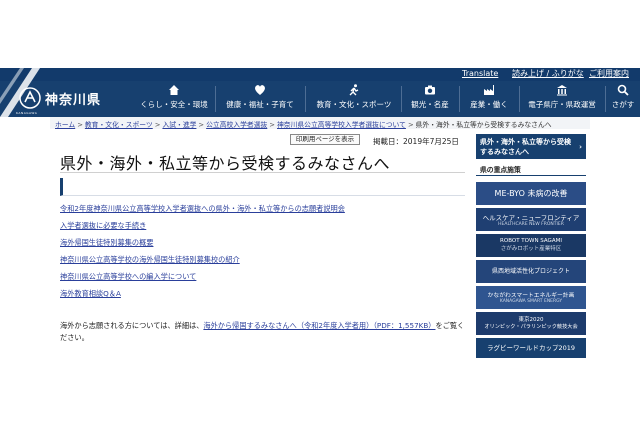  I want to click on nav-item-label: 健康・福祉・子育て, so click(260, 104).